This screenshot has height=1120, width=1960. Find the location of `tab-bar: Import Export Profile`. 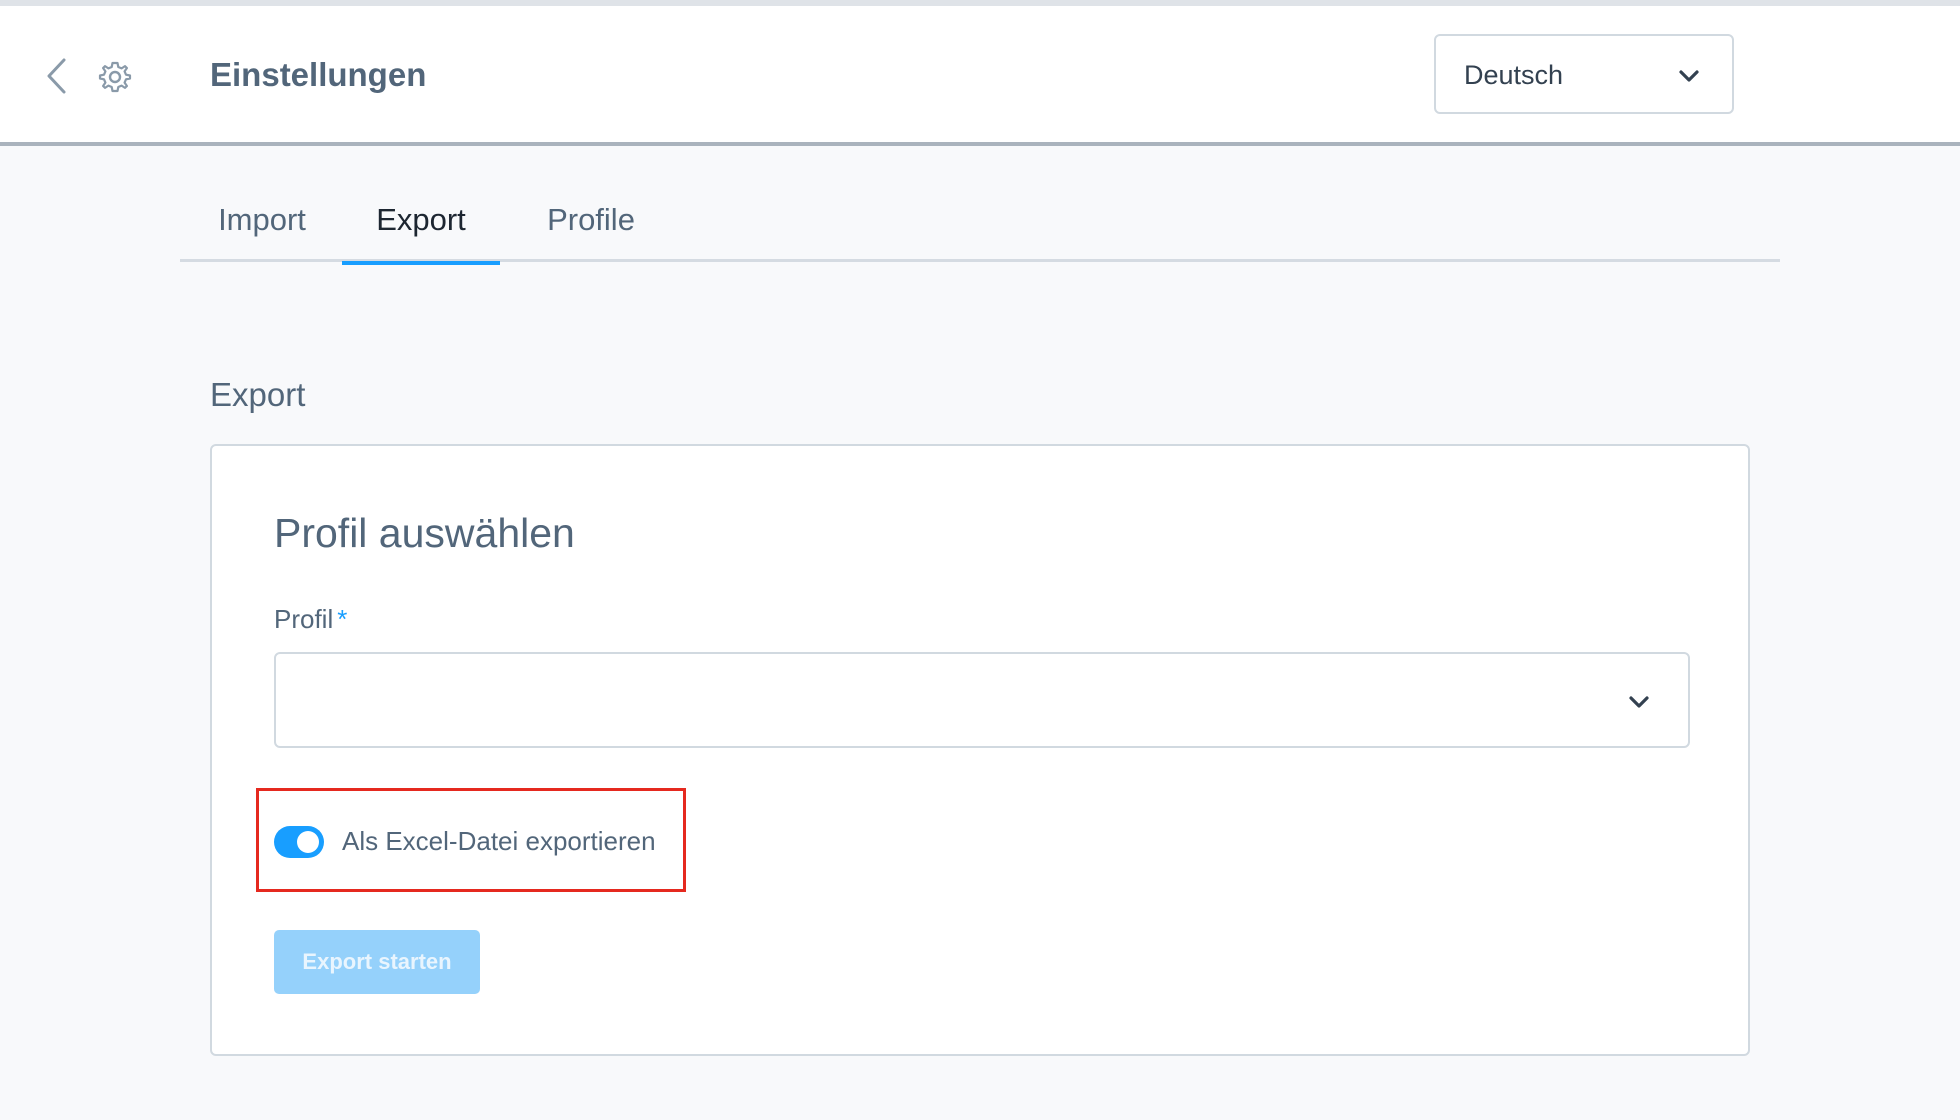

tab-bar: Import Export Profile is located at coordinates (980, 227).